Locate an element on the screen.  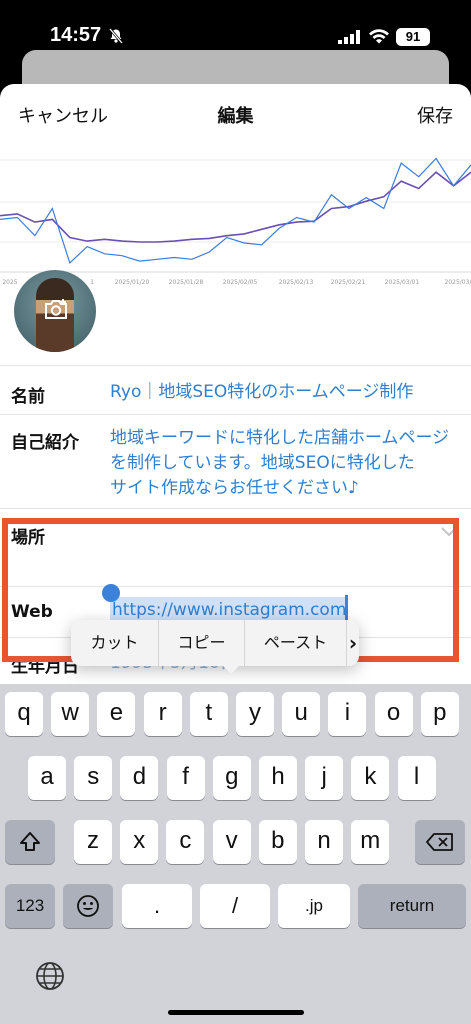
bio-line: 地域キーワードに特化した店舗ホームページ is located at coordinates (280, 438).